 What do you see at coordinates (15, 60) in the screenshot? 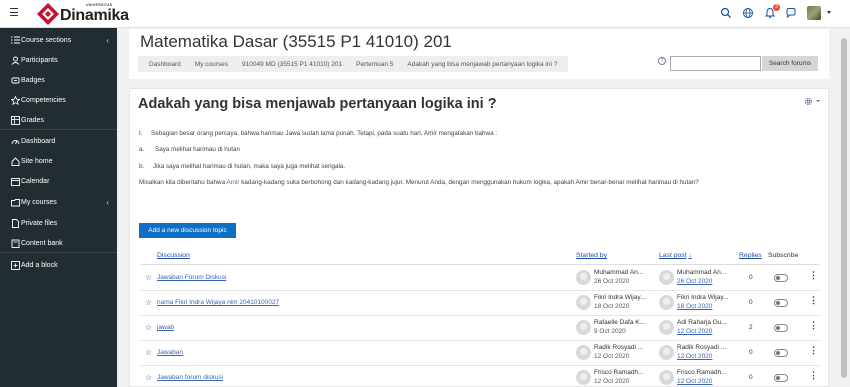
I see `users-icon` at bounding box center [15, 60].